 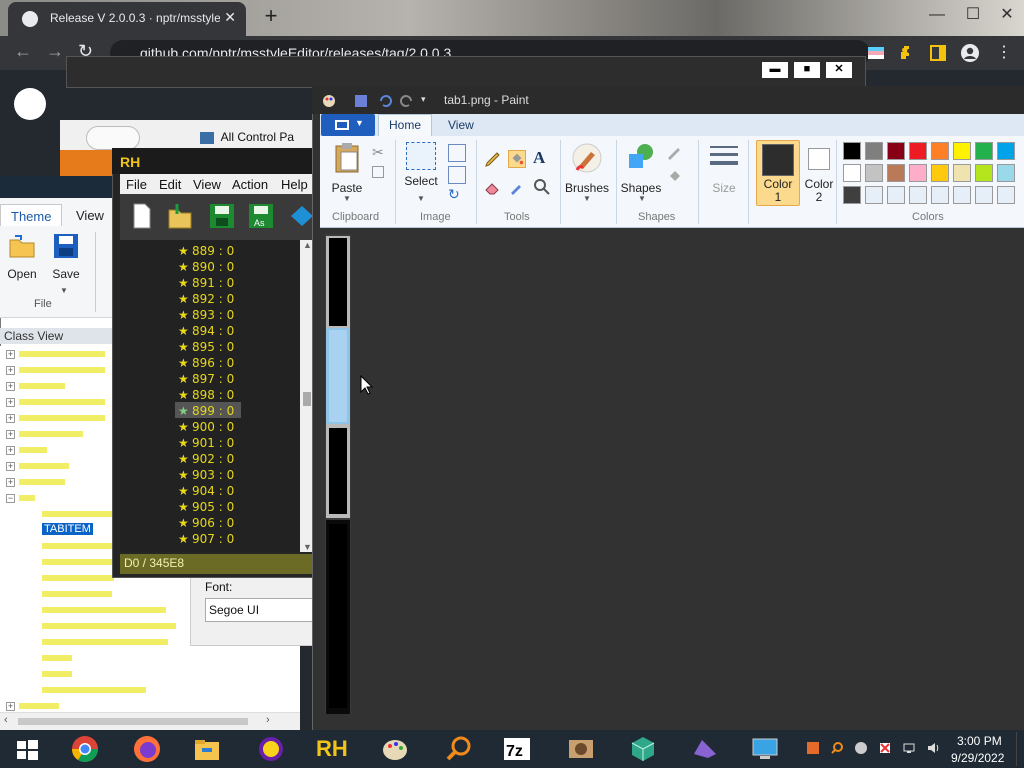 I want to click on resource-list-item: ★ 893 : 0, so click(x=206, y=316).